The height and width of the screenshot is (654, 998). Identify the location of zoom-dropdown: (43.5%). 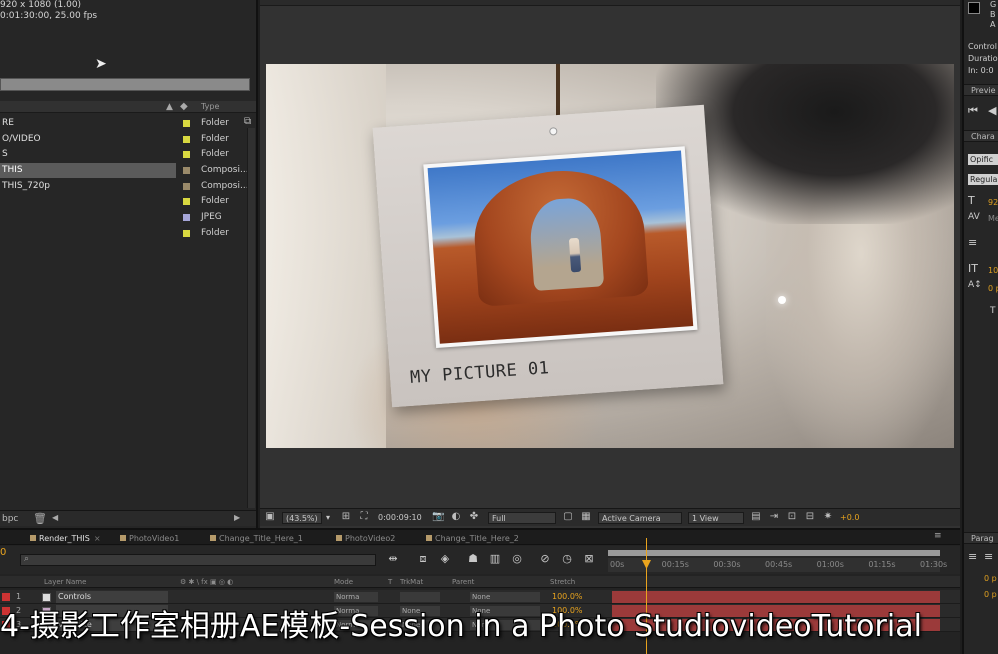
(302, 518).